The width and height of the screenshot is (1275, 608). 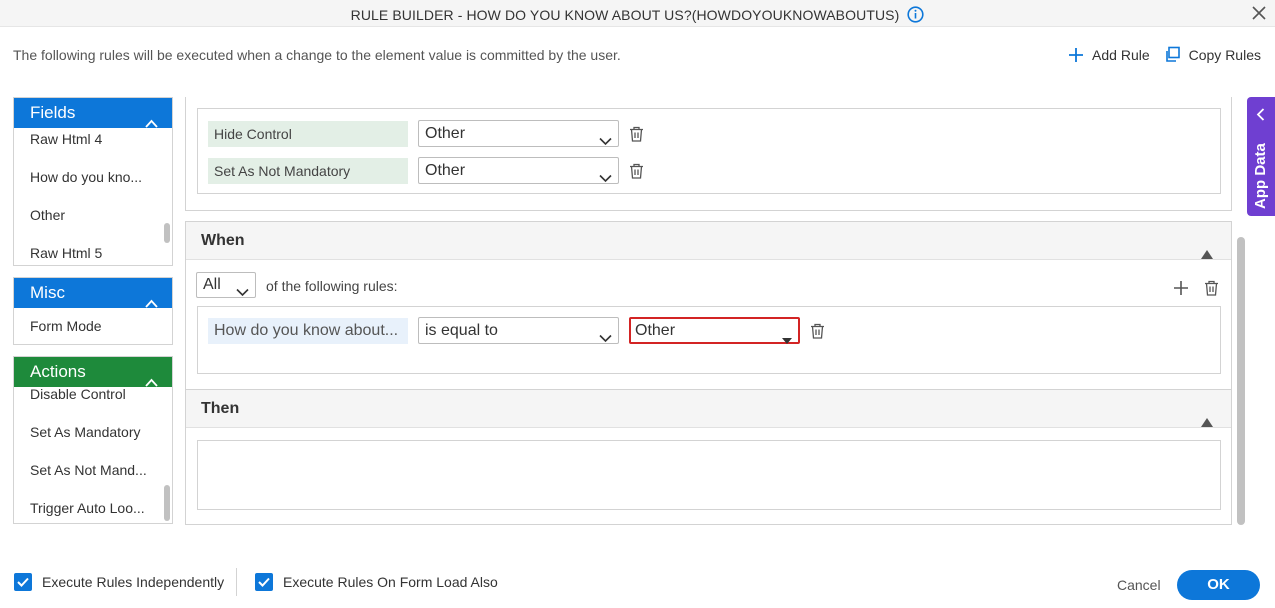 I want to click on close-icon, so click(x=1259, y=13).